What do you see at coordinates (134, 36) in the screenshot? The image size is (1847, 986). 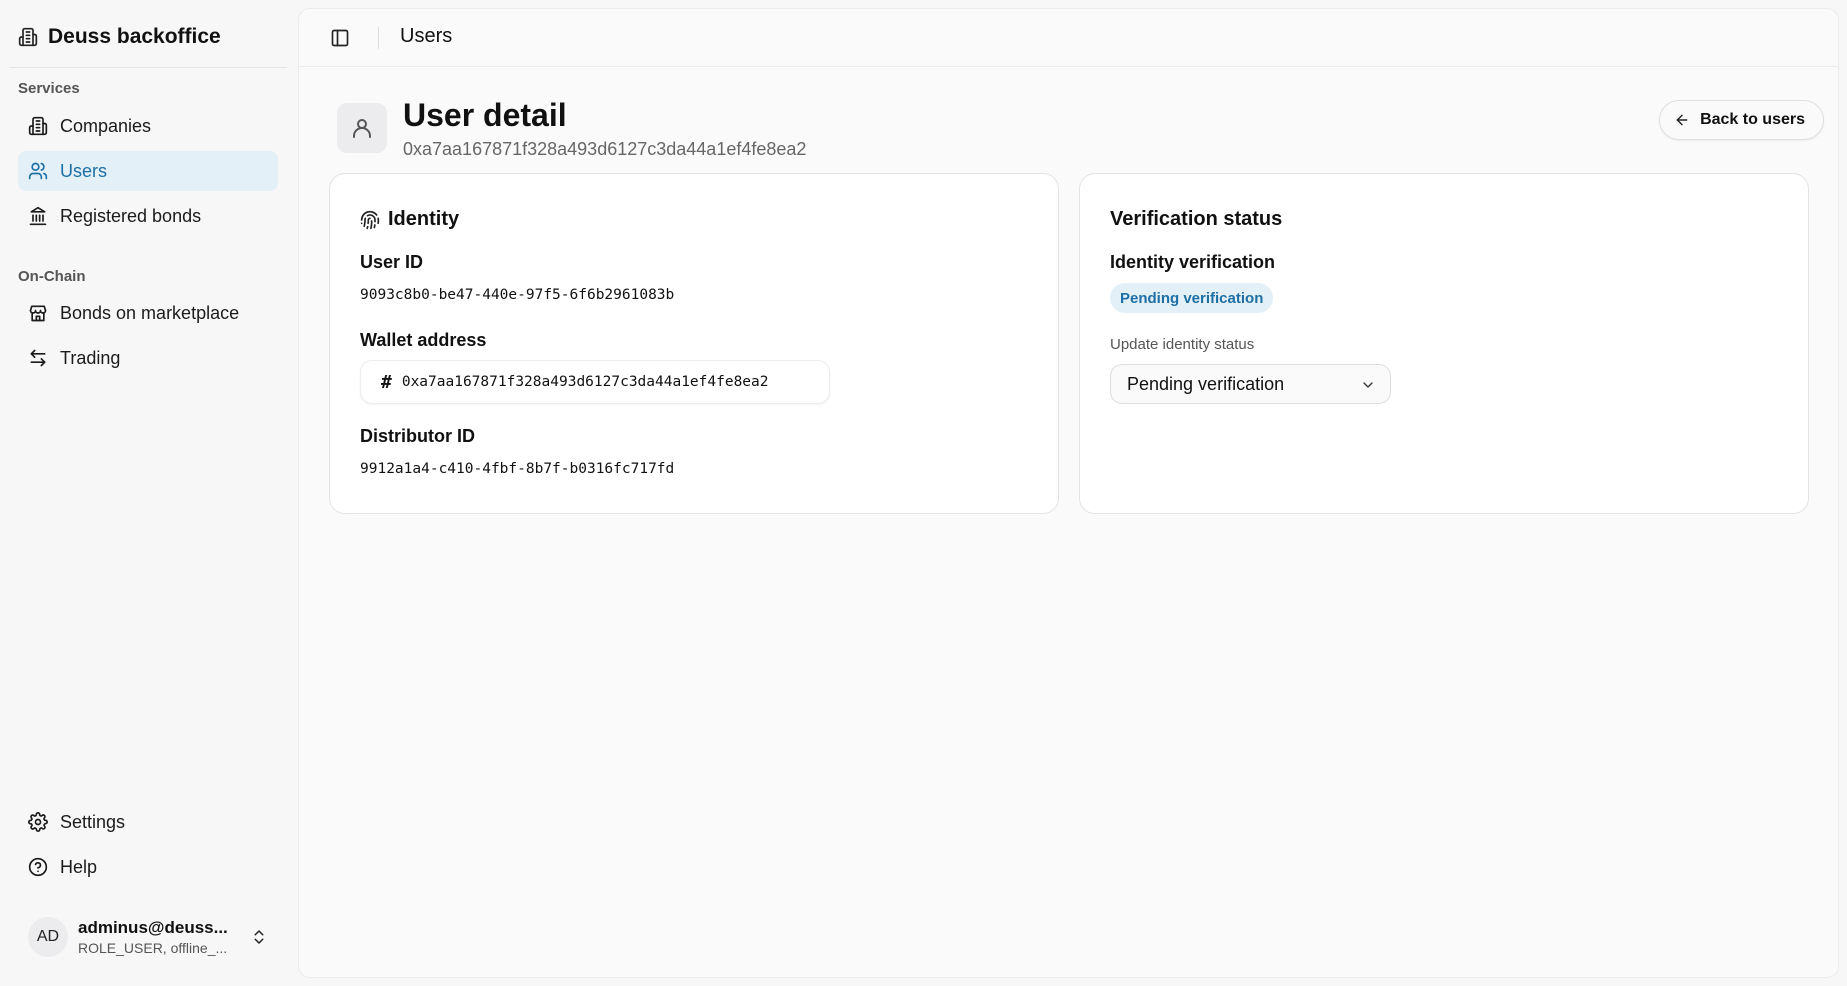 I see `app-title: Deuss backoffice` at bounding box center [134, 36].